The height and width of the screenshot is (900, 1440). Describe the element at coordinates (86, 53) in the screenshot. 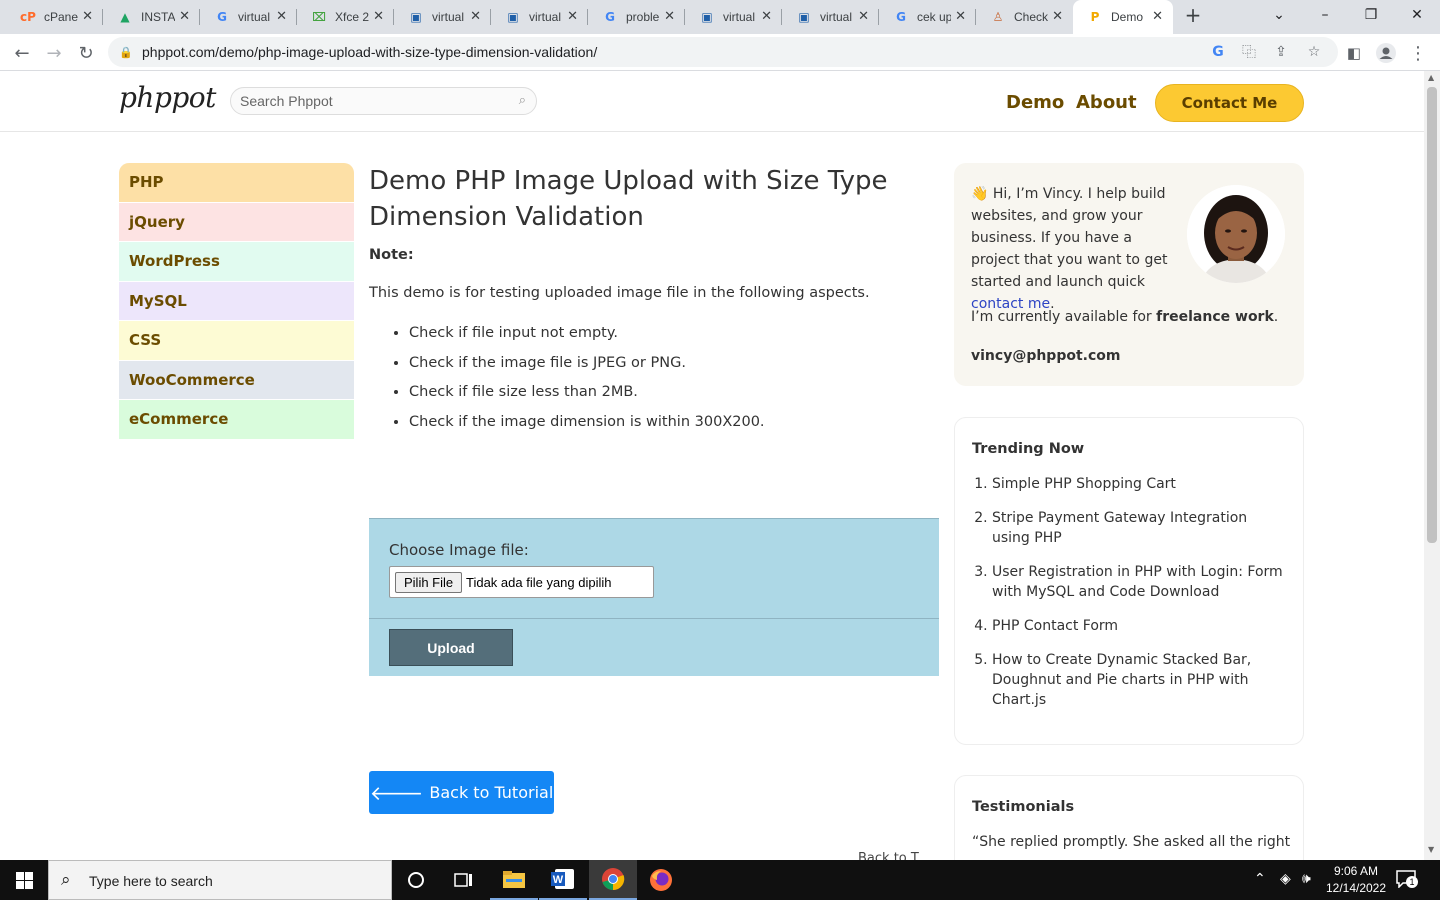

I see `reload-icon: ↻` at that location.